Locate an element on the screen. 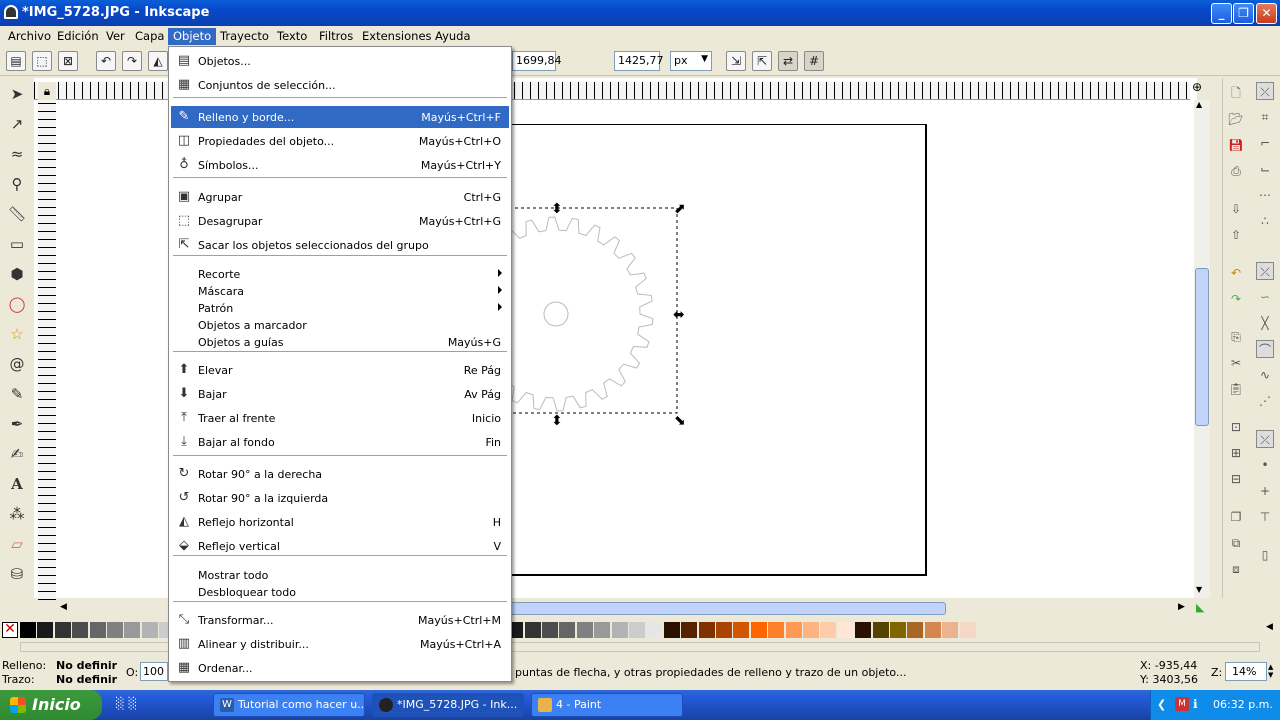 This screenshot has height=720, width=1280. calligraphy-tool-icon: ✍ is located at coordinates (17, 454).